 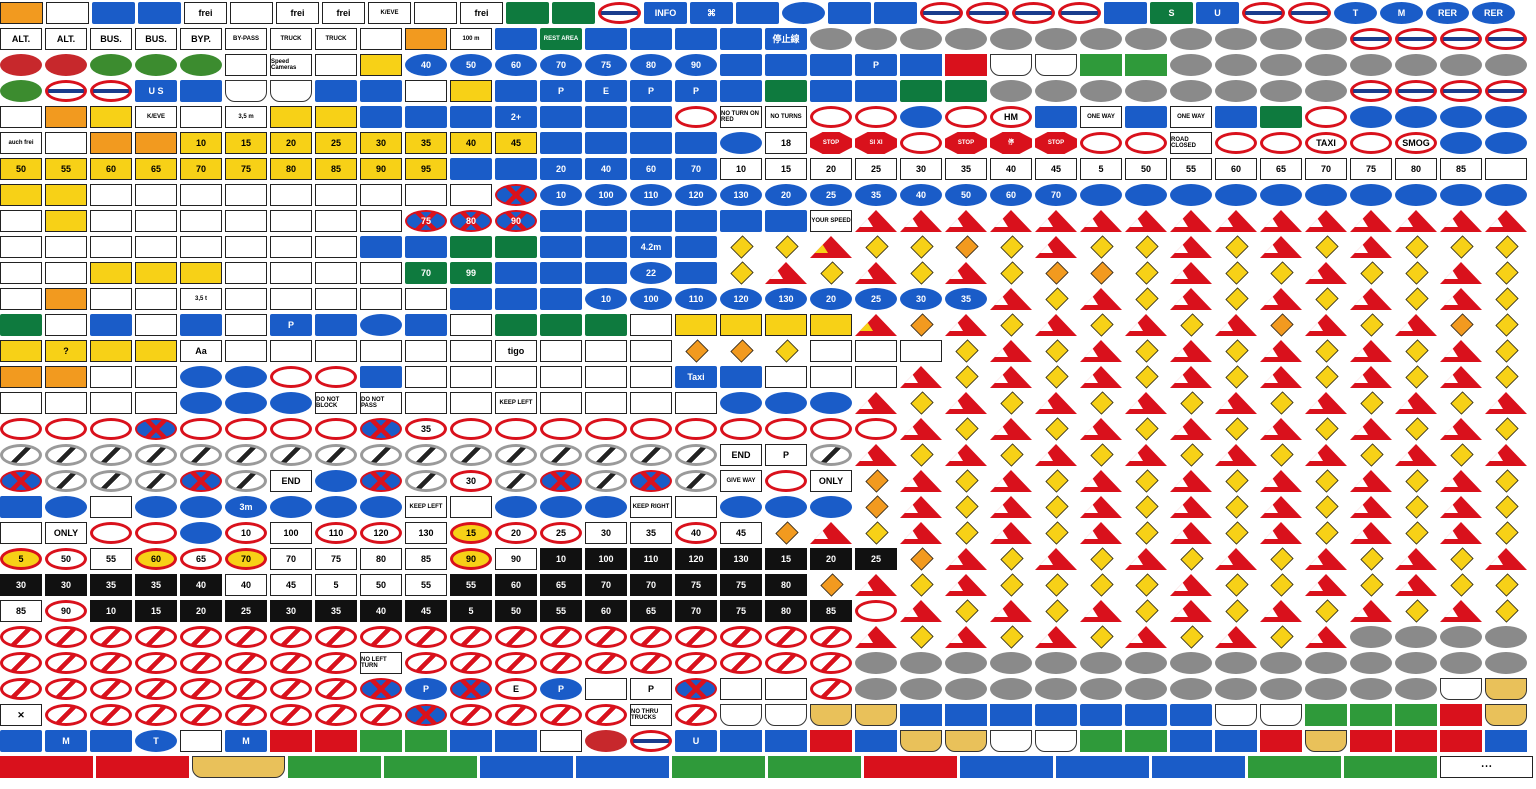 I want to click on road-sign-icon: 85, so click(x=426, y=559).